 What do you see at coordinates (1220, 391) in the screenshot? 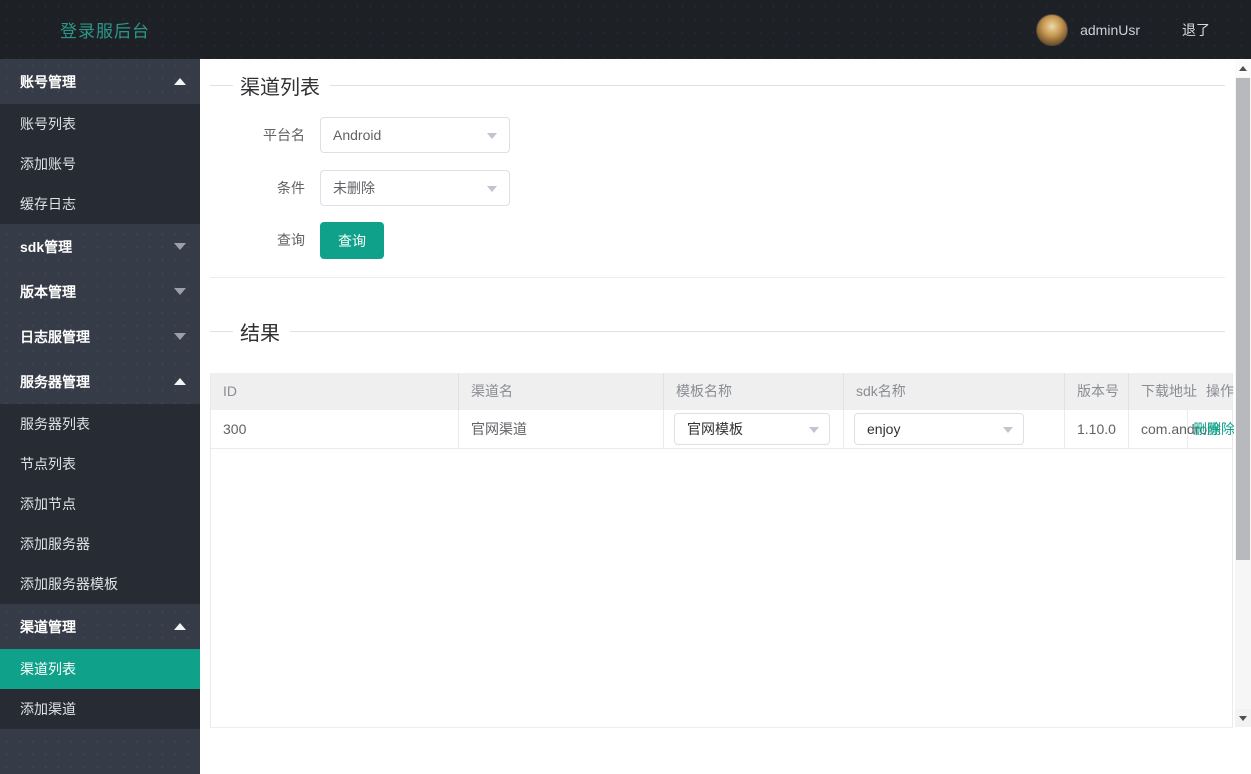
I see `column-header-action: 操作` at bounding box center [1220, 391].